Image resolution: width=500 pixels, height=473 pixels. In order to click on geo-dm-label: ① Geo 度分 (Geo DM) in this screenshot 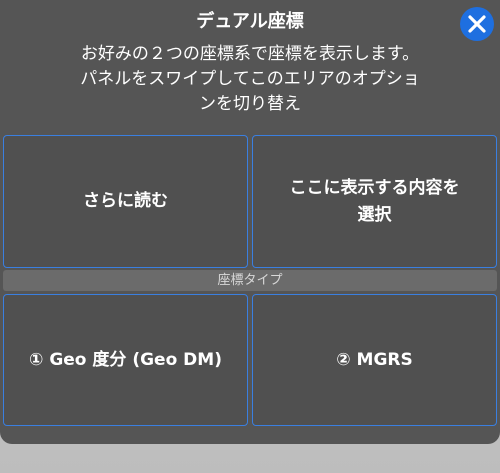, I will do `click(125, 359)`.